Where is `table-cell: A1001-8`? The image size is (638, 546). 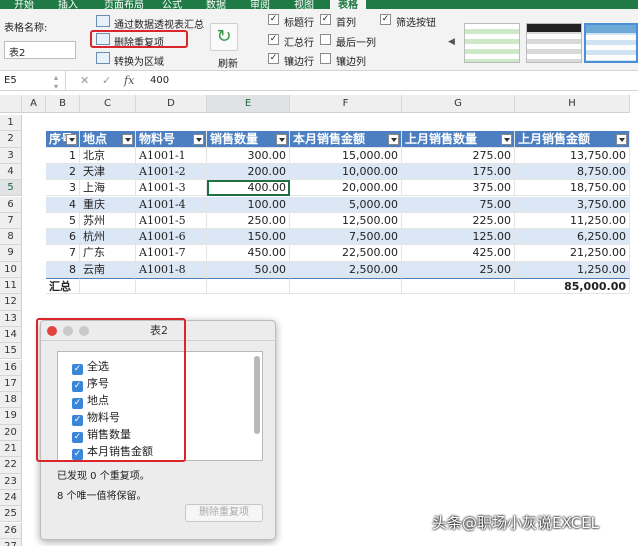
table-cell: A1001-8 is located at coordinates (171, 269).